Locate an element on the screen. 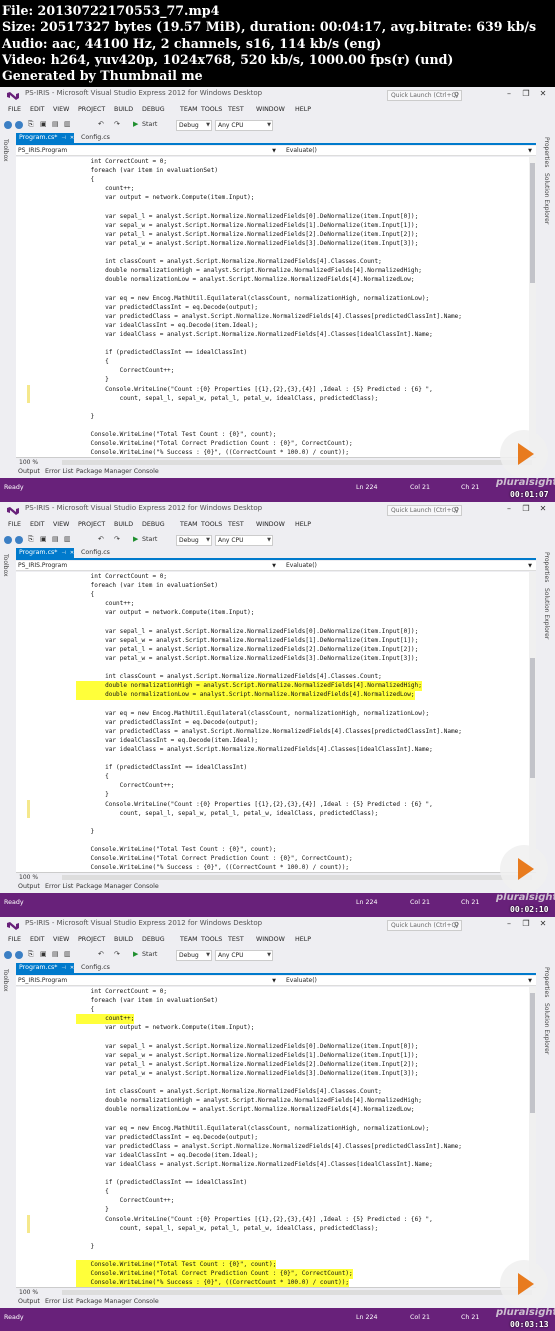  menu-view: VIEW is located at coordinates (61, 939).